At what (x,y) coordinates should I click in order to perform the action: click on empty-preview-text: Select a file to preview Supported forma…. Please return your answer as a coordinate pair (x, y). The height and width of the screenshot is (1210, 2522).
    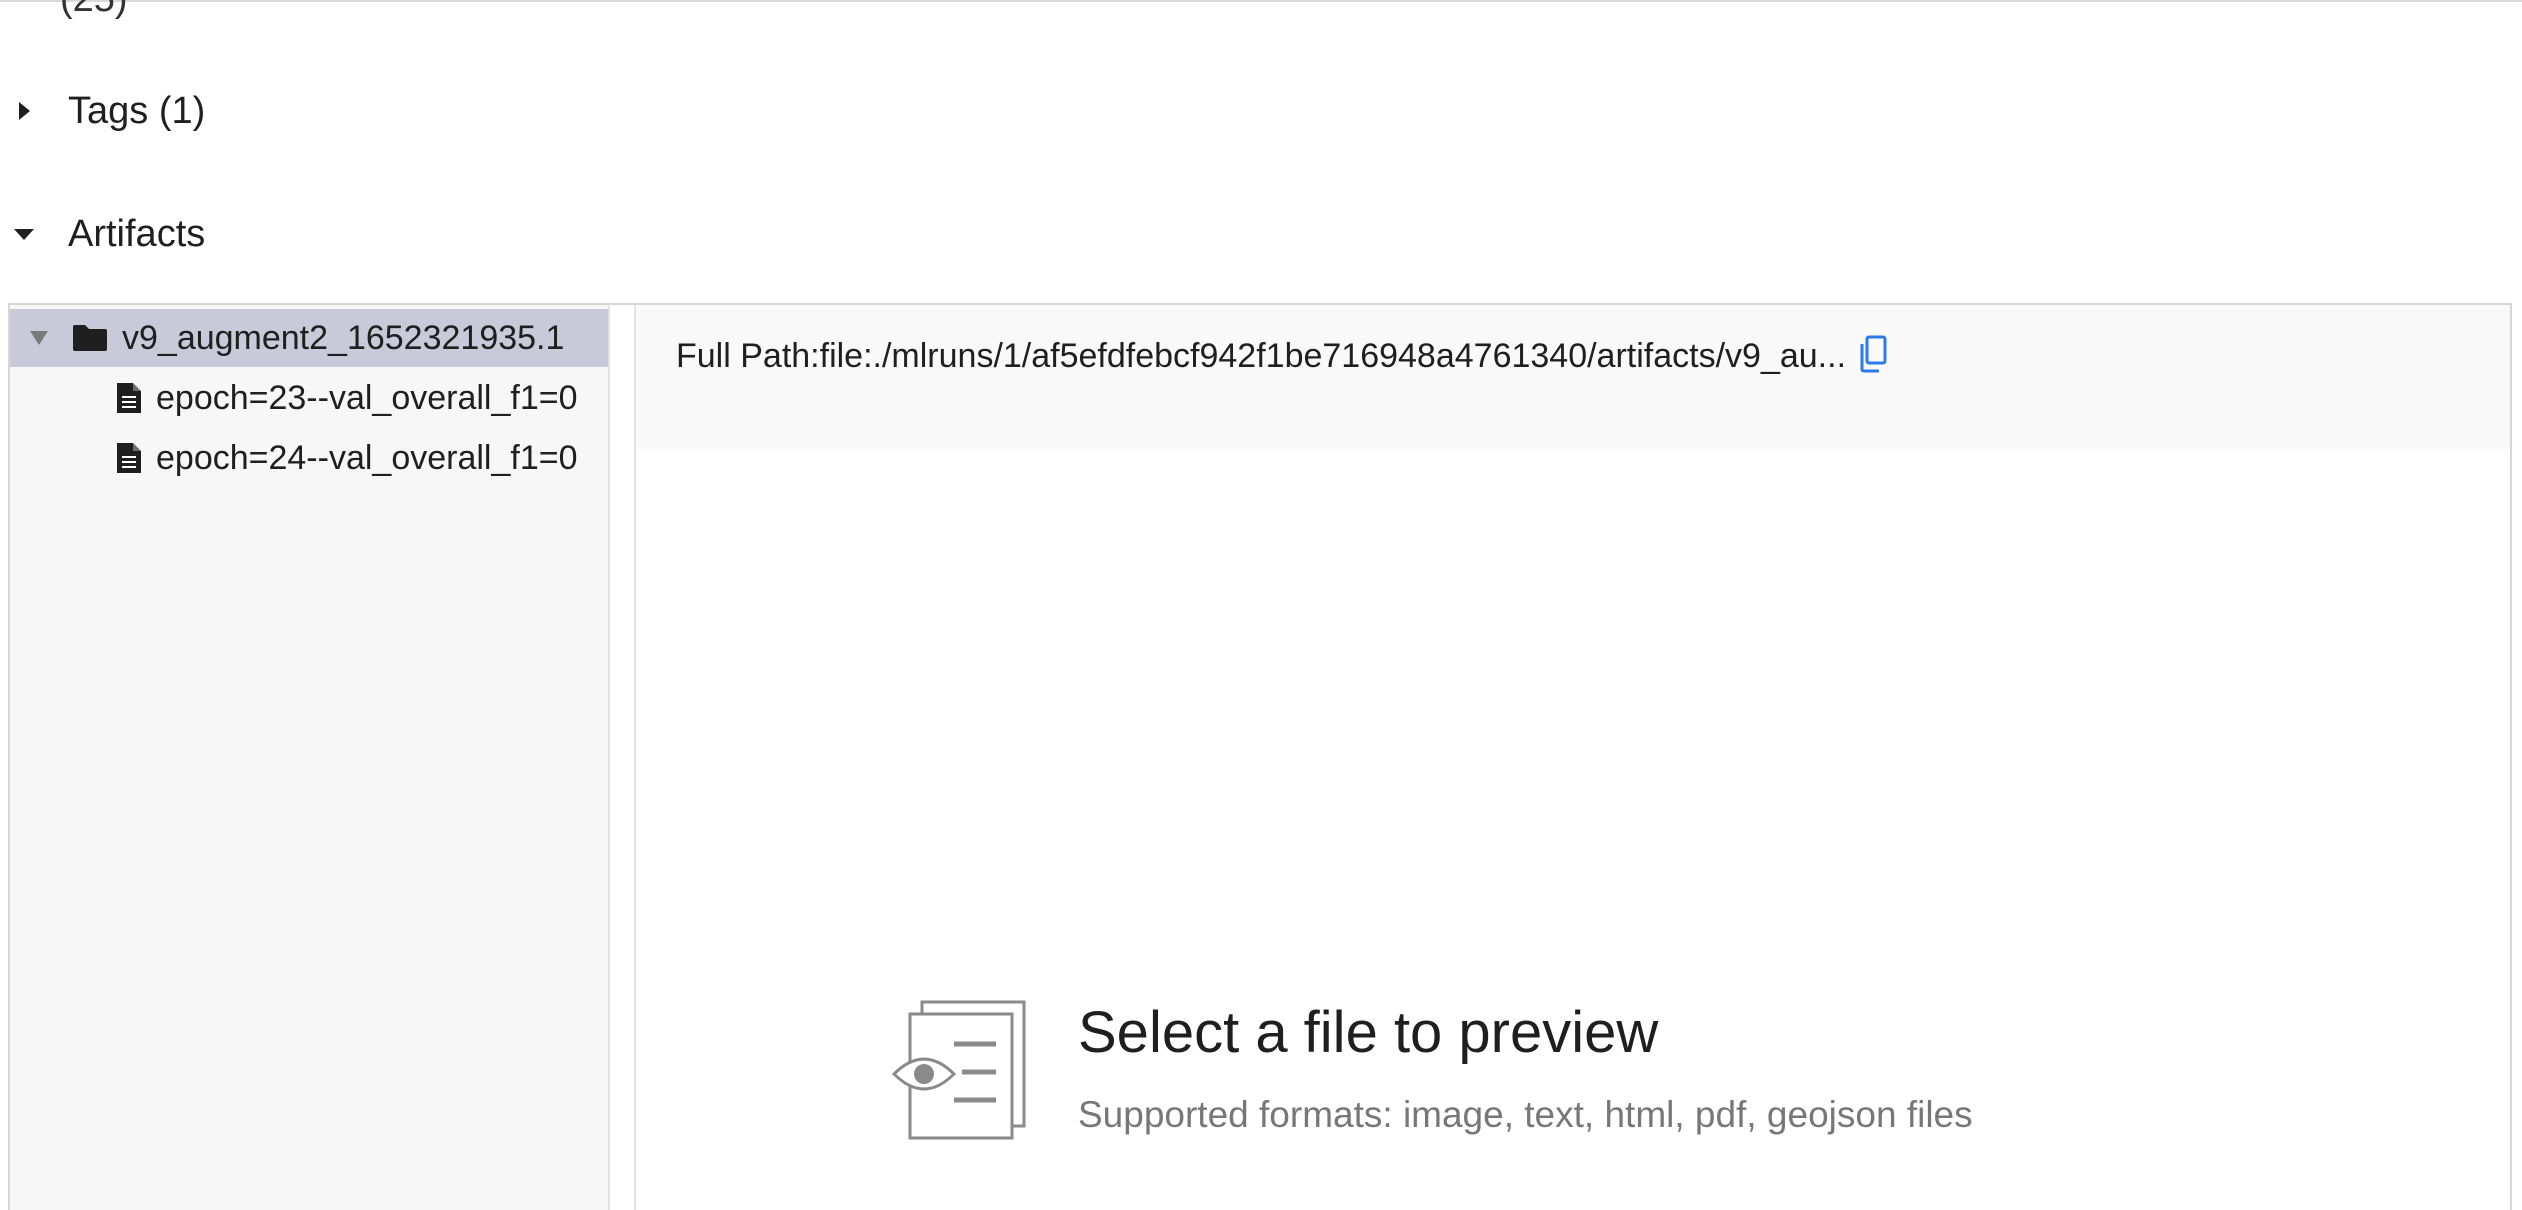
    Looking at the image, I should click on (1525, 1068).